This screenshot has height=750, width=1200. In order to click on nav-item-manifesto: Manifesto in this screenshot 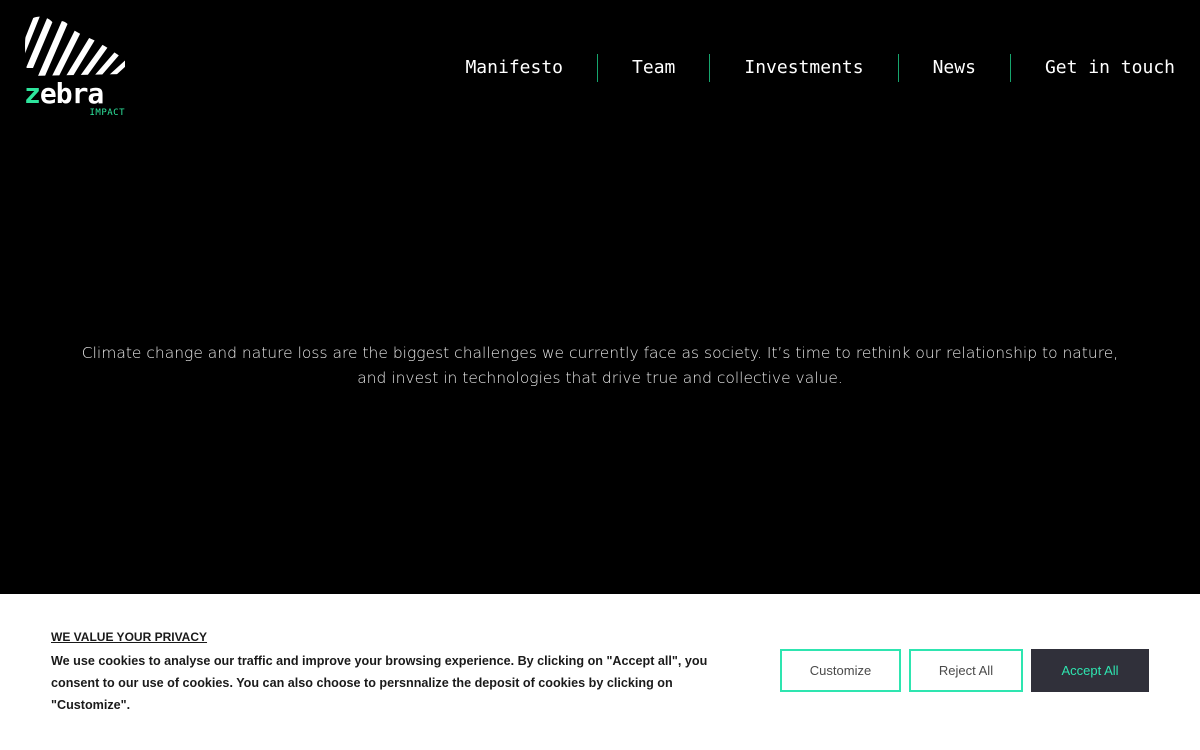, I will do `click(531, 68)`.